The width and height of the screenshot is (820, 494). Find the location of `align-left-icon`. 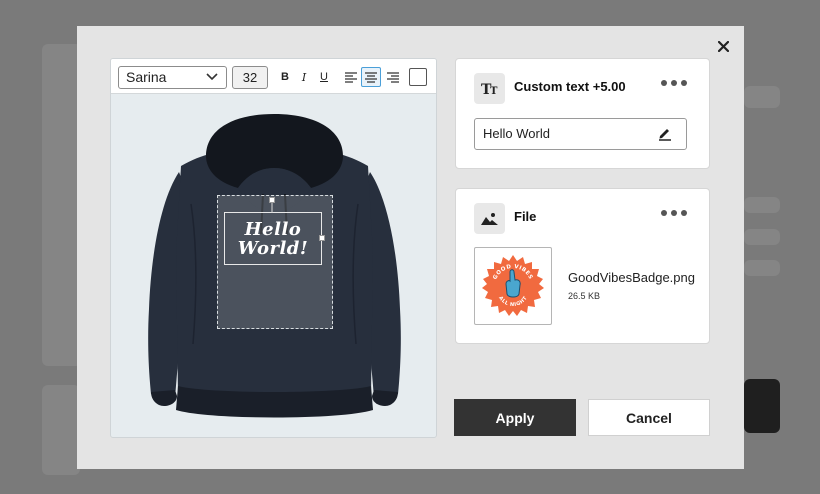

align-left-icon is located at coordinates (351, 77).